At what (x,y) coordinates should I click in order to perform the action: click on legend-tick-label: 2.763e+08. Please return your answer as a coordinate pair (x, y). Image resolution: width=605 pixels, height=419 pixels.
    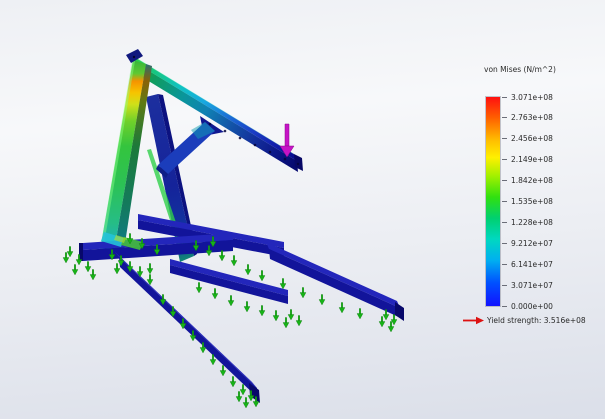
    Looking at the image, I should click on (527, 117).